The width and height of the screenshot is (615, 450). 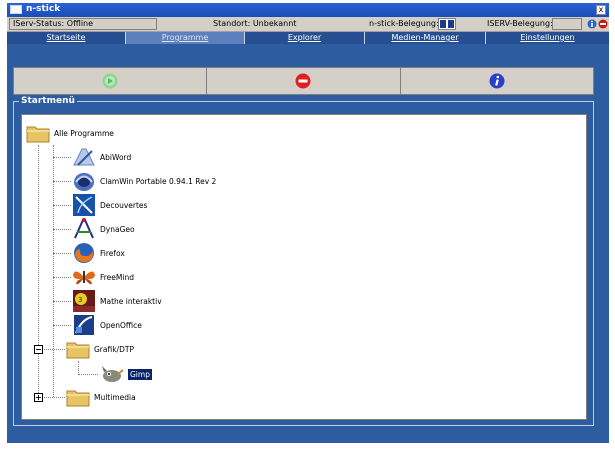 What do you see at coordinates (117, 277) in the screenshot?
I see `program-label: FreeMind` at bounding box center [117, 277].